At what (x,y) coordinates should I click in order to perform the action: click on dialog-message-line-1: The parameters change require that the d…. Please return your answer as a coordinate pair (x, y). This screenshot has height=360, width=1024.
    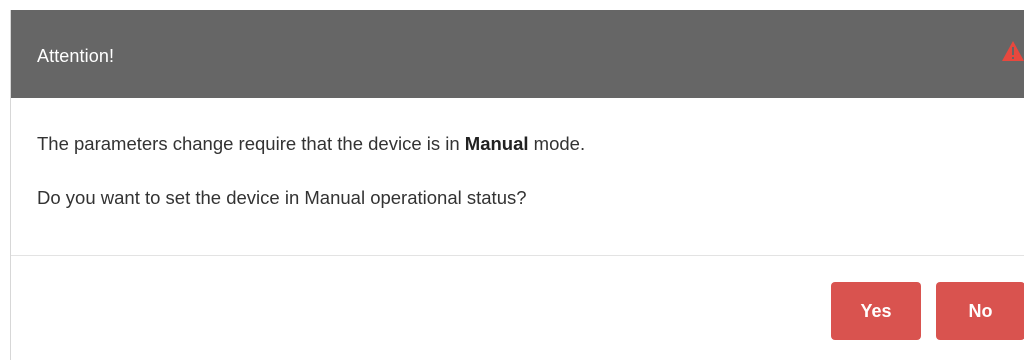
    Looking at the image, I should click on (311, 144).